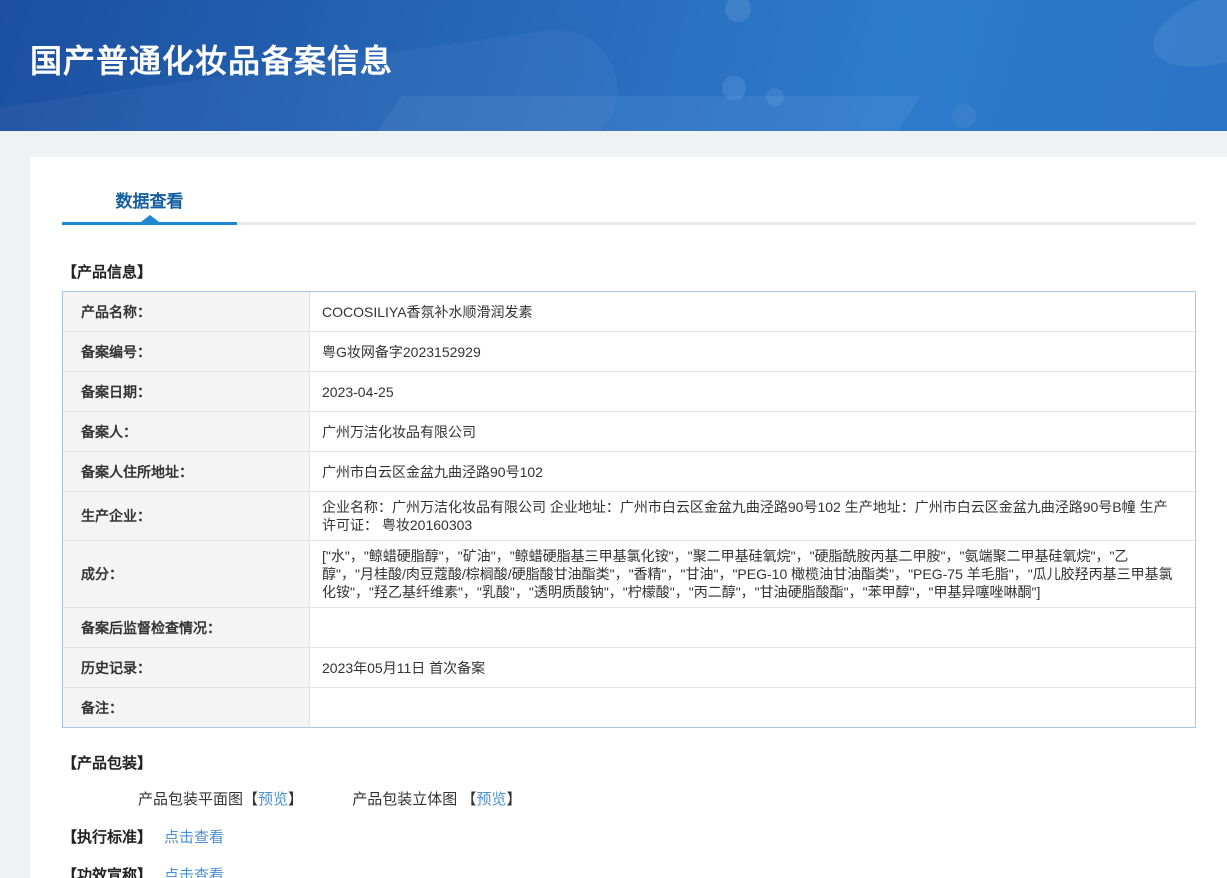 The image size is (1227, 878). I want to click on efficacy-claim-row: 【功效宣称】 点击查看, so click(628, 871).